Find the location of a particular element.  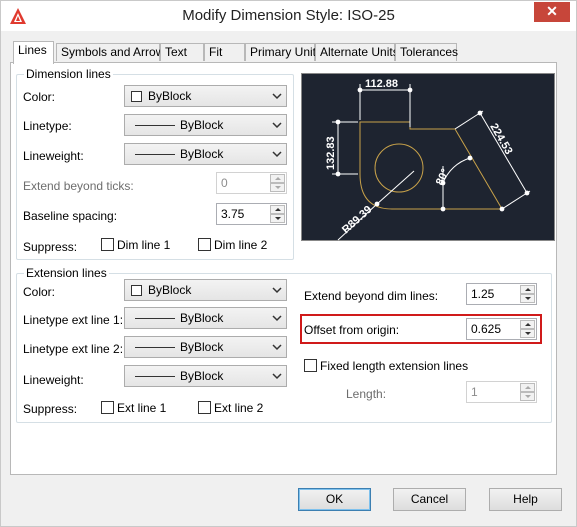

dim-line-2-label: Dim line 2 is located at coordinates (241, 245).